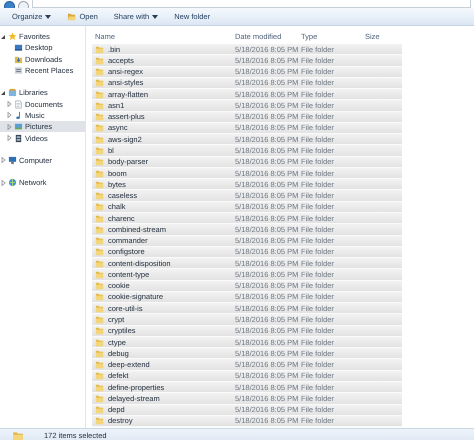 The height and width of the screenshot is (440, 474). I want to click on recent-places-icon, so click(18, 71).